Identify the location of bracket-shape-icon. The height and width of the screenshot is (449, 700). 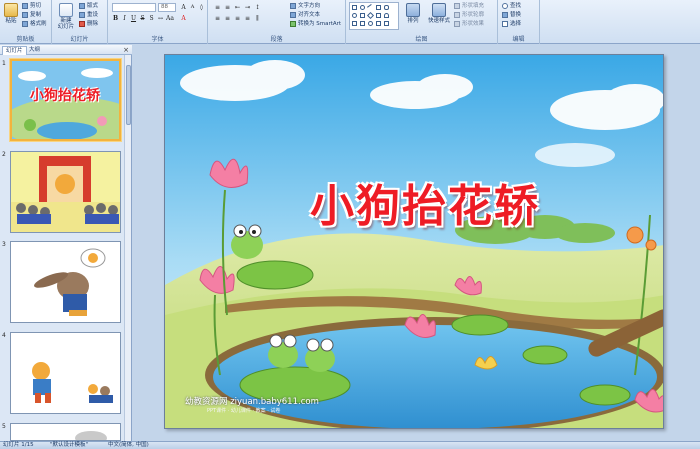
(386, 23).